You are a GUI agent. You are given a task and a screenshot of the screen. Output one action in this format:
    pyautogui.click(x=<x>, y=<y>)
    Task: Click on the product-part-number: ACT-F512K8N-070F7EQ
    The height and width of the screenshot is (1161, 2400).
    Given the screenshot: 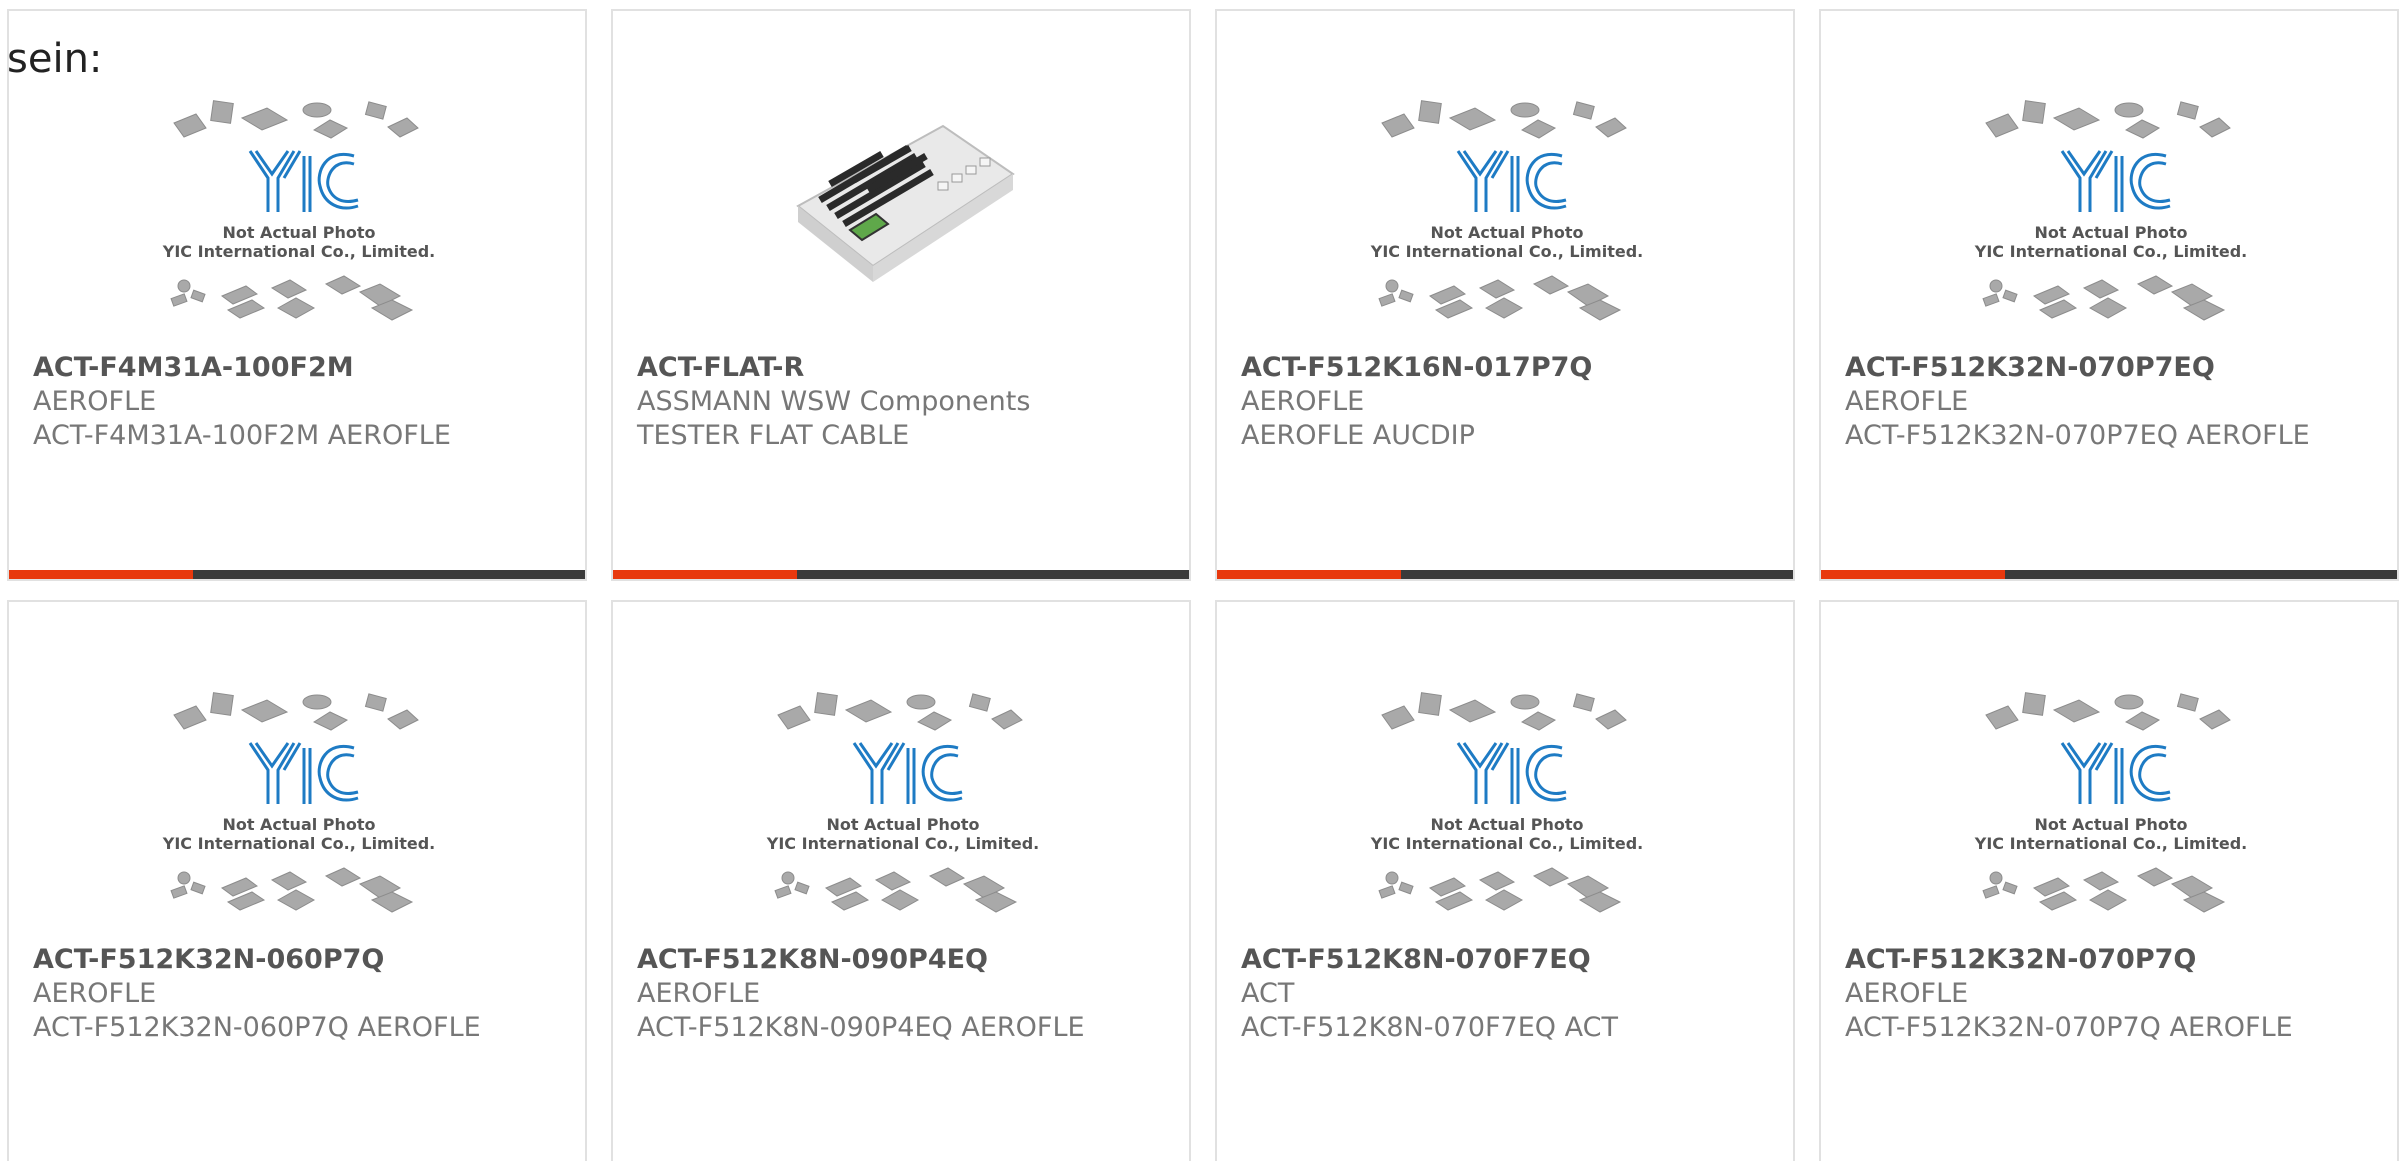 What is the action you would take?
    pyautogui.click(x=1507, y=960)
    